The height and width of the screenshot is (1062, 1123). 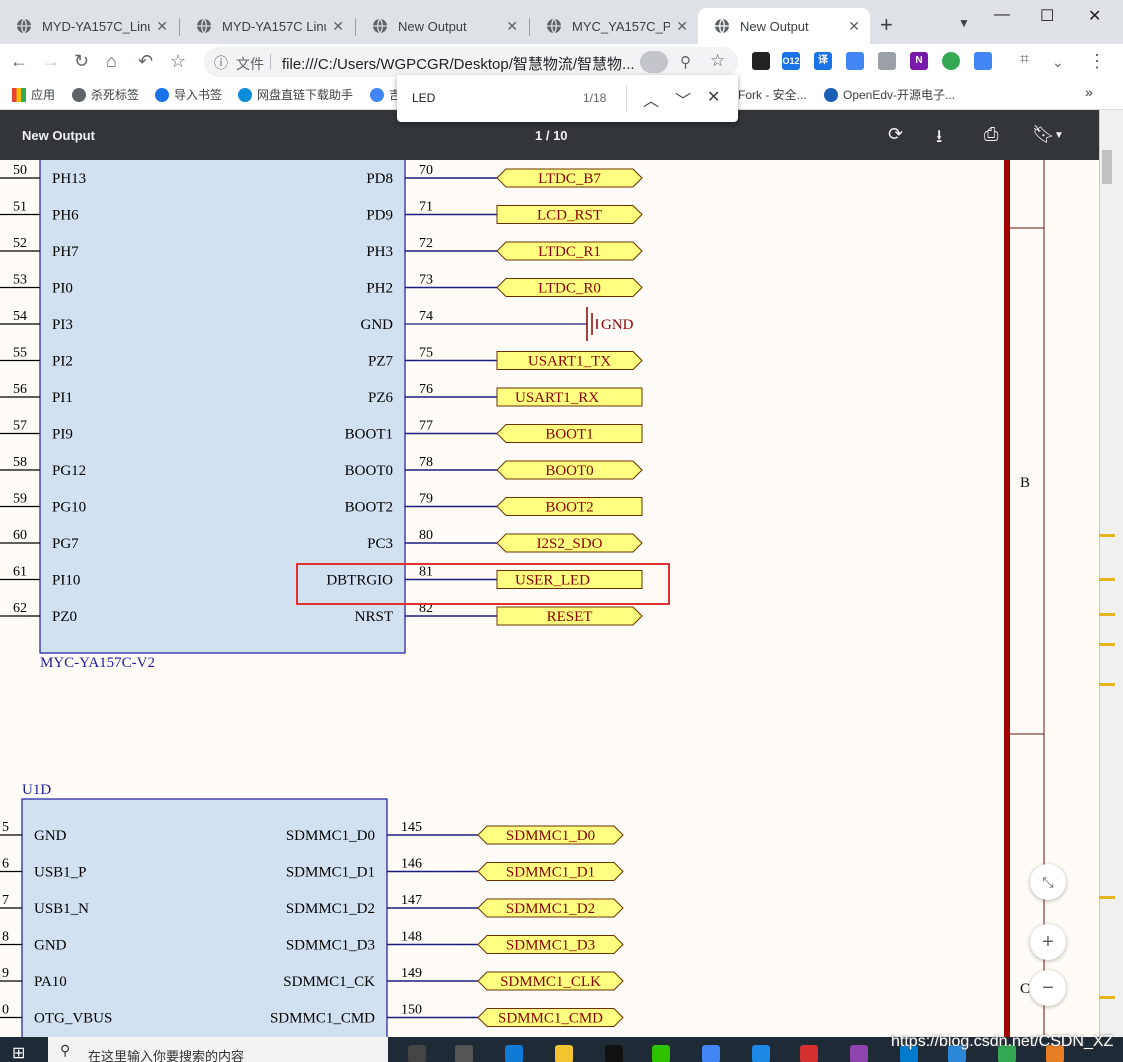 I want to click on youdao-icon, so click(x=809, y=1053).